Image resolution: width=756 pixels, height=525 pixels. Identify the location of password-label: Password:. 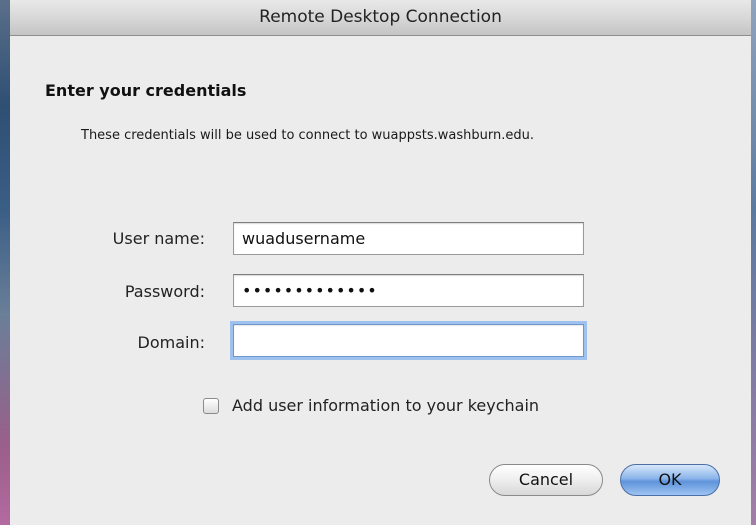
(164, 291).